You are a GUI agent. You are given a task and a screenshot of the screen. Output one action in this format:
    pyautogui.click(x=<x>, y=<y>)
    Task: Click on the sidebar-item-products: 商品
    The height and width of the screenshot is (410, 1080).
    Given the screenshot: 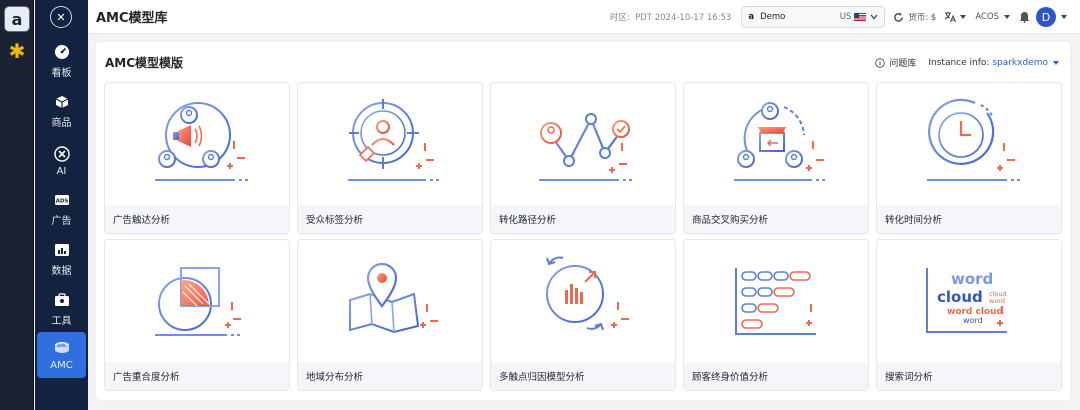 What is the action you would take?
    pyautogui.click(x=61, y=111)
    